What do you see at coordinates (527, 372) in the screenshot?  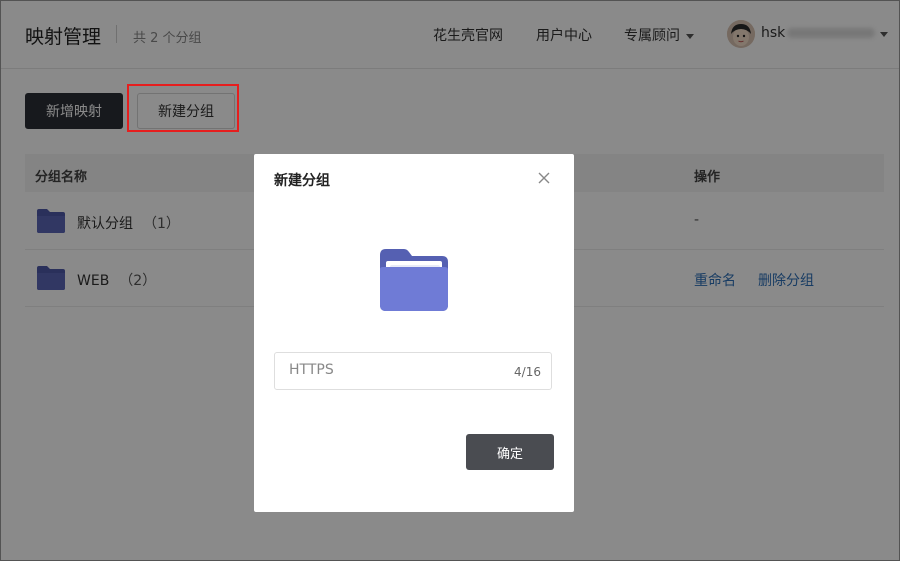 I see `char-counter: 4/16` at bounding box center [527, 372].